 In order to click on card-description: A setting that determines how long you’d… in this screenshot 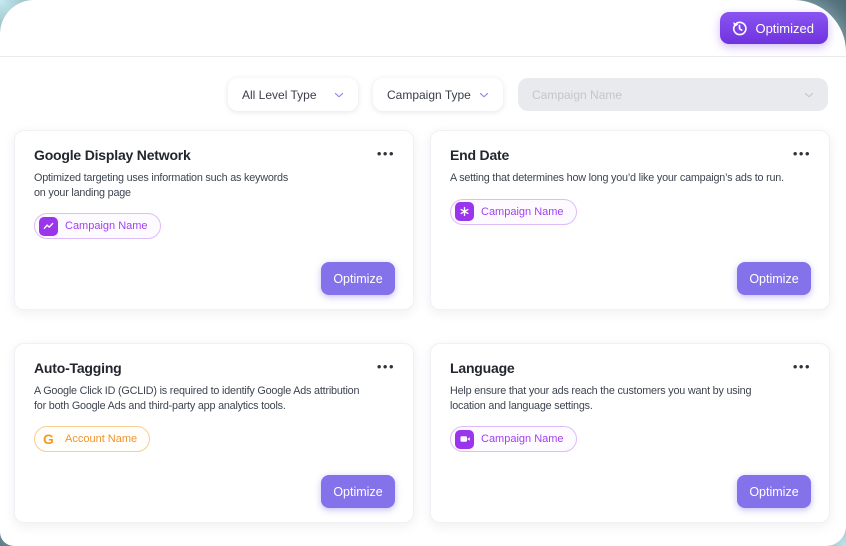, I will do `click(617, 178)`.